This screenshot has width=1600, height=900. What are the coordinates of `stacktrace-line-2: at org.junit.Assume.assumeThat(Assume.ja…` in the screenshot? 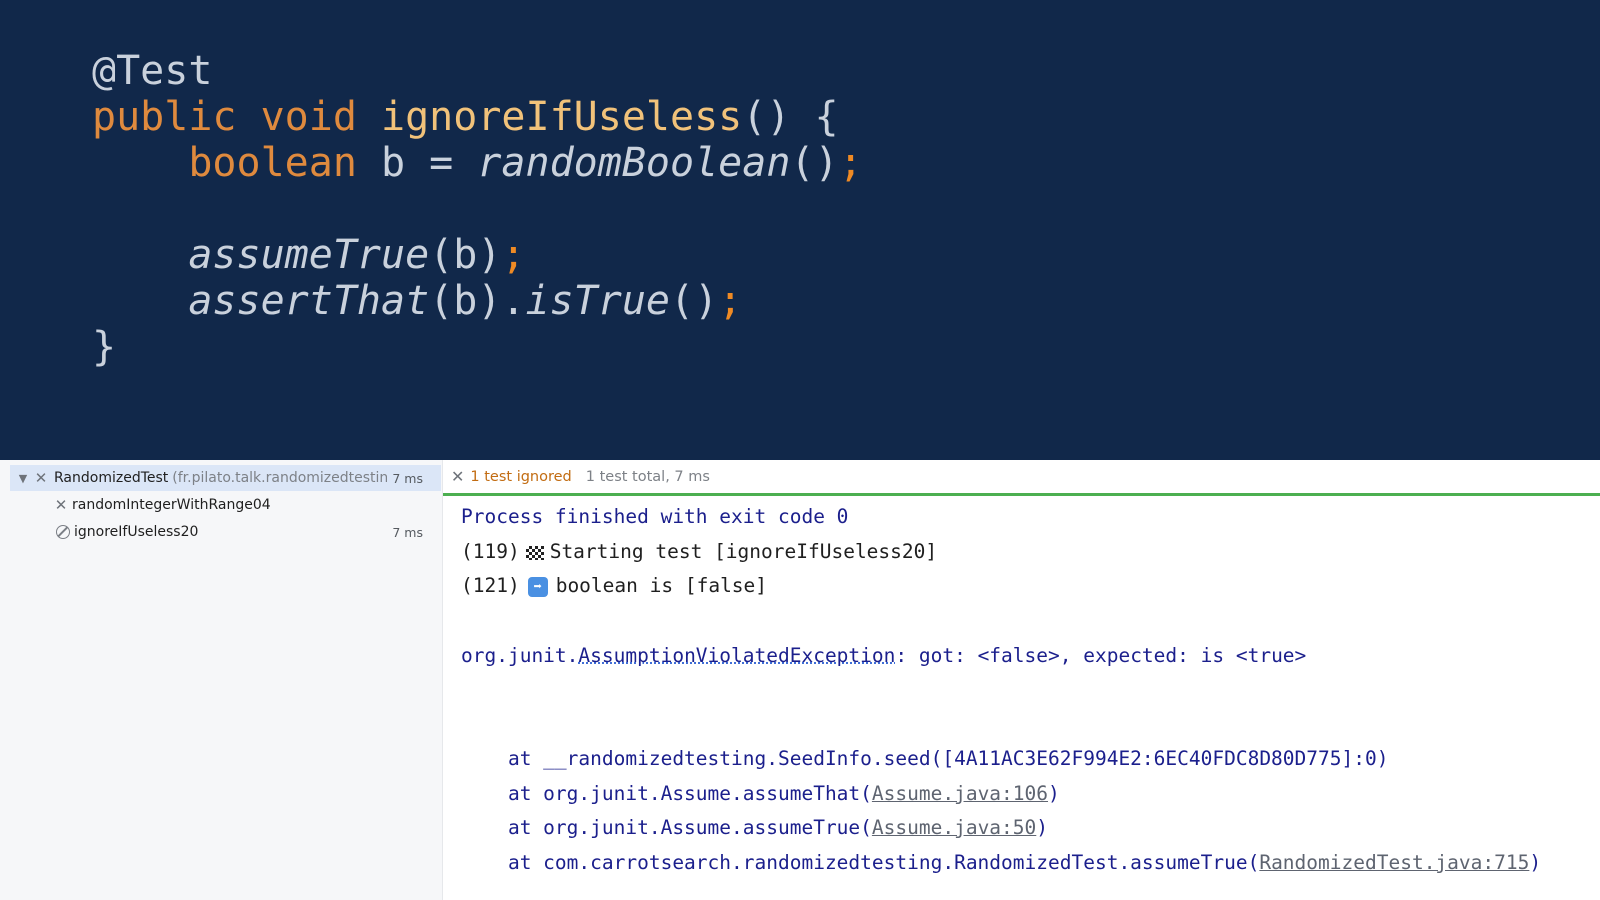 It's located at (760, 793).